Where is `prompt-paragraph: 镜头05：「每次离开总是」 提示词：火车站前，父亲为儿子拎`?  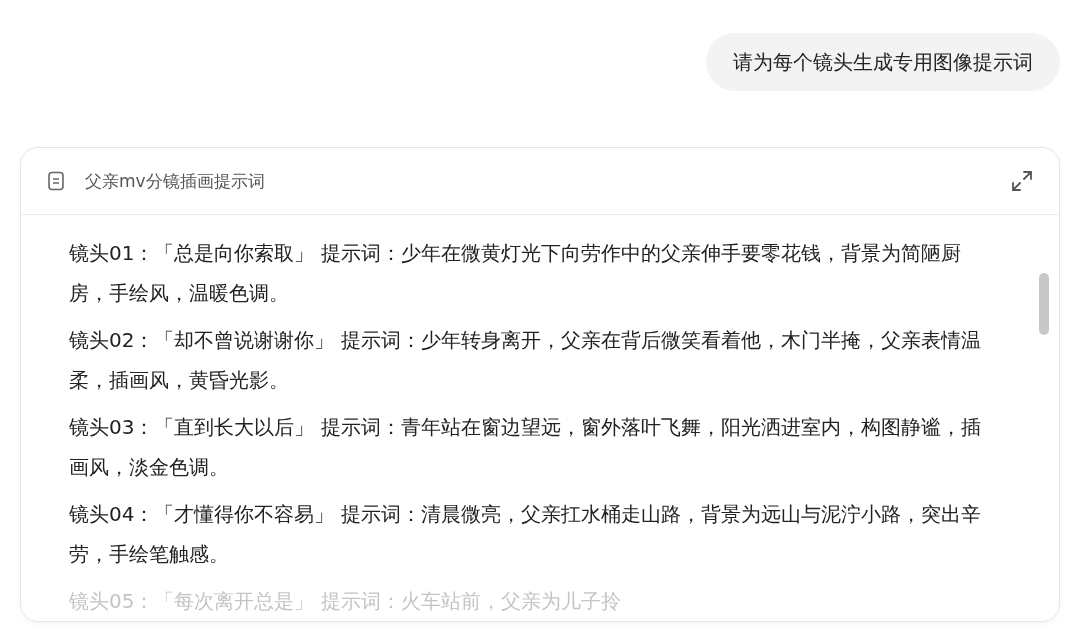
prompt-paragraph: 镜头05：「每次离开总是」 提示词：火车站前，父亲为儿子拎 is located at coordinates (345, 601).